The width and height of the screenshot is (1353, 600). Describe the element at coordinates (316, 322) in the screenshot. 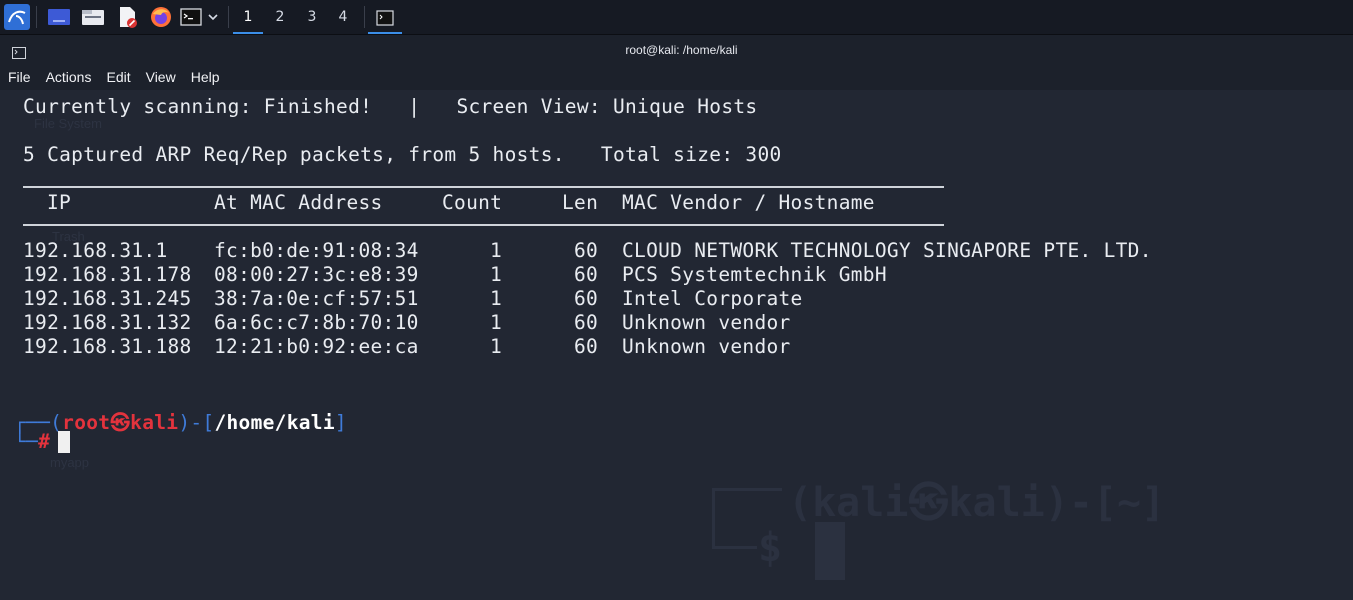

I see `cell-mac: 6a:6c:c7:8b:70:10` at that location.